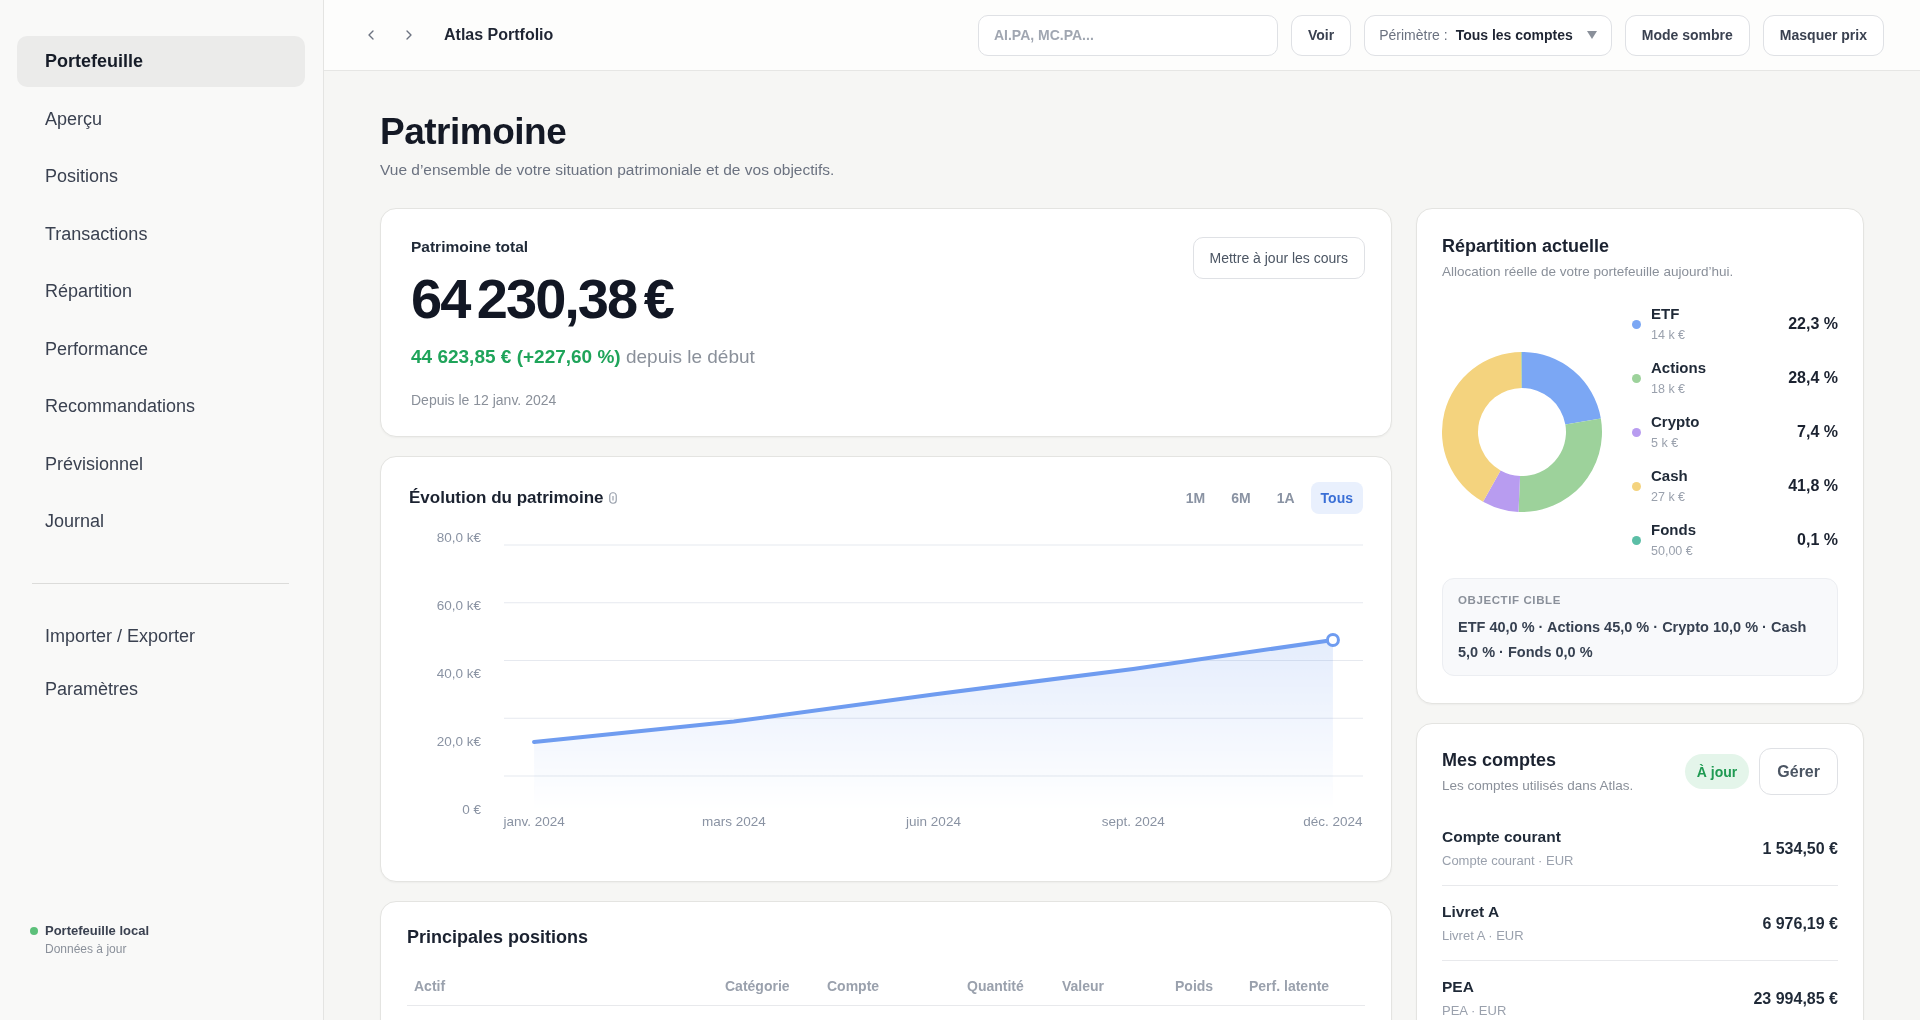 This screenshot has height=1020, width=1920. What do you see at coordinates (506, 498) in the screenshot?
I see `chart-title: Évolution du patrimoine` at bounding box center [506, 498].